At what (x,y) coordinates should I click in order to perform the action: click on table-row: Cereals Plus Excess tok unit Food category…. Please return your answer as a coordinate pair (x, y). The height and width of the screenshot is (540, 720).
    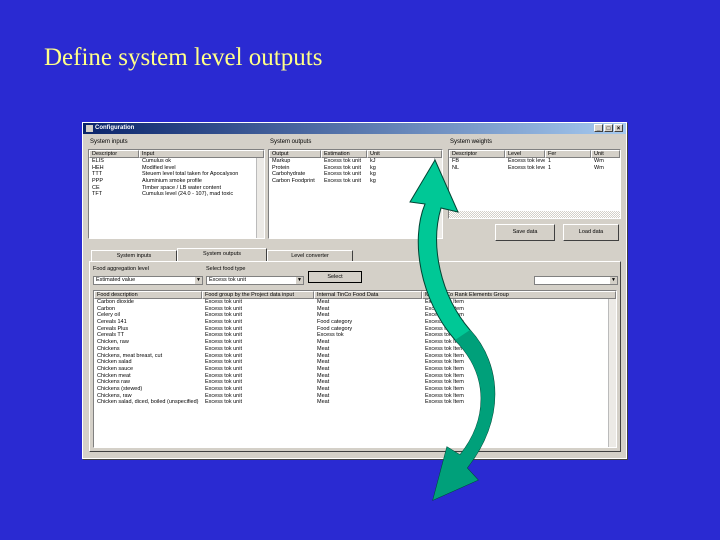
    Looking at the image, I should click on (355, 329).